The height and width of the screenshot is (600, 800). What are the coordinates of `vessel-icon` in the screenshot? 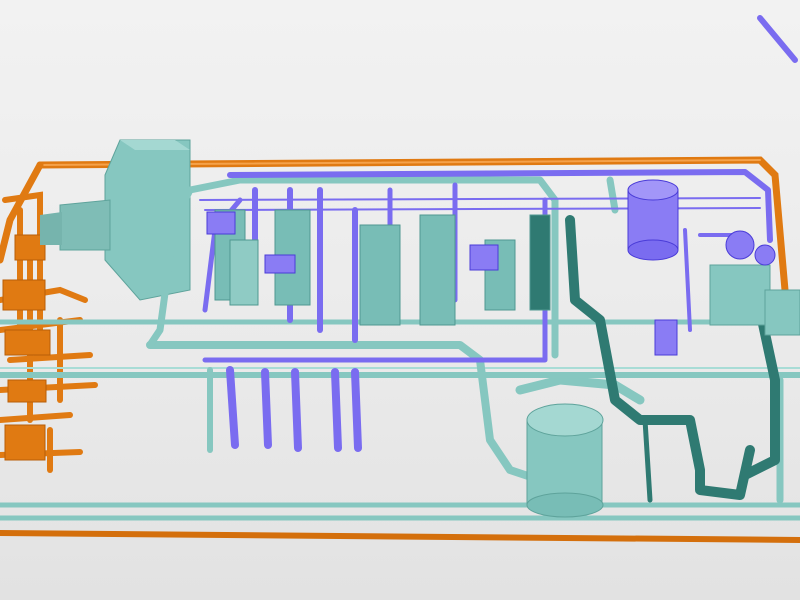 It's located at (565, 460).